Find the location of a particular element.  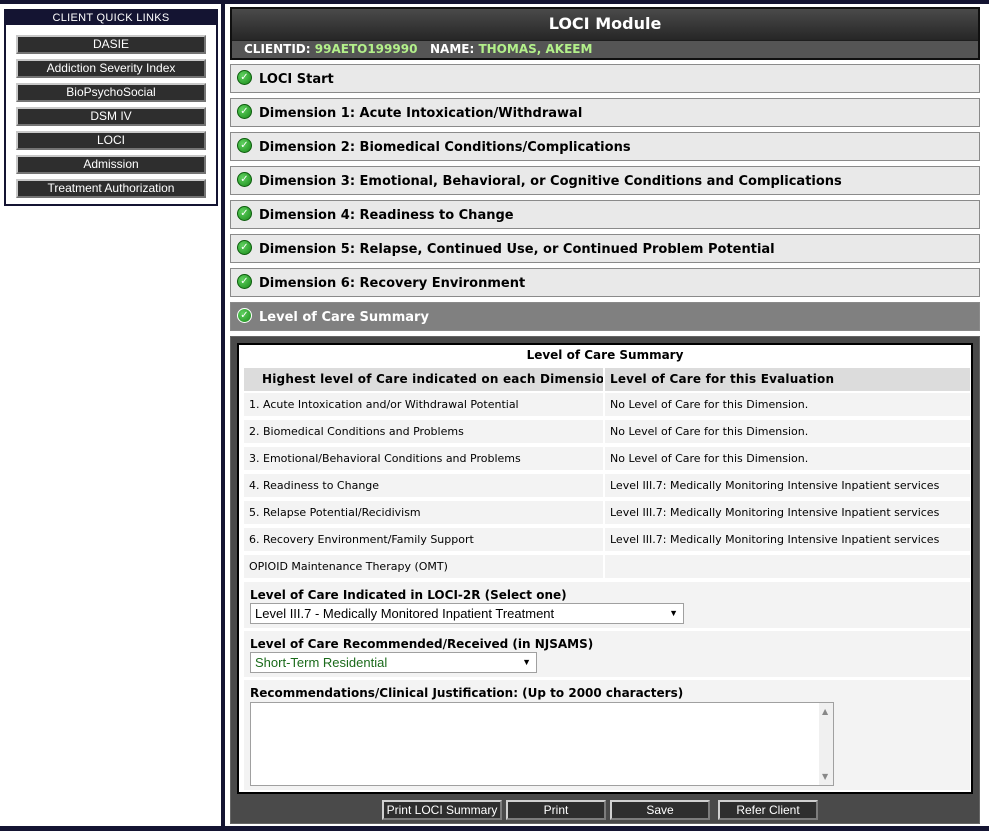

print-button: Print is located at coordinates (556, 810).